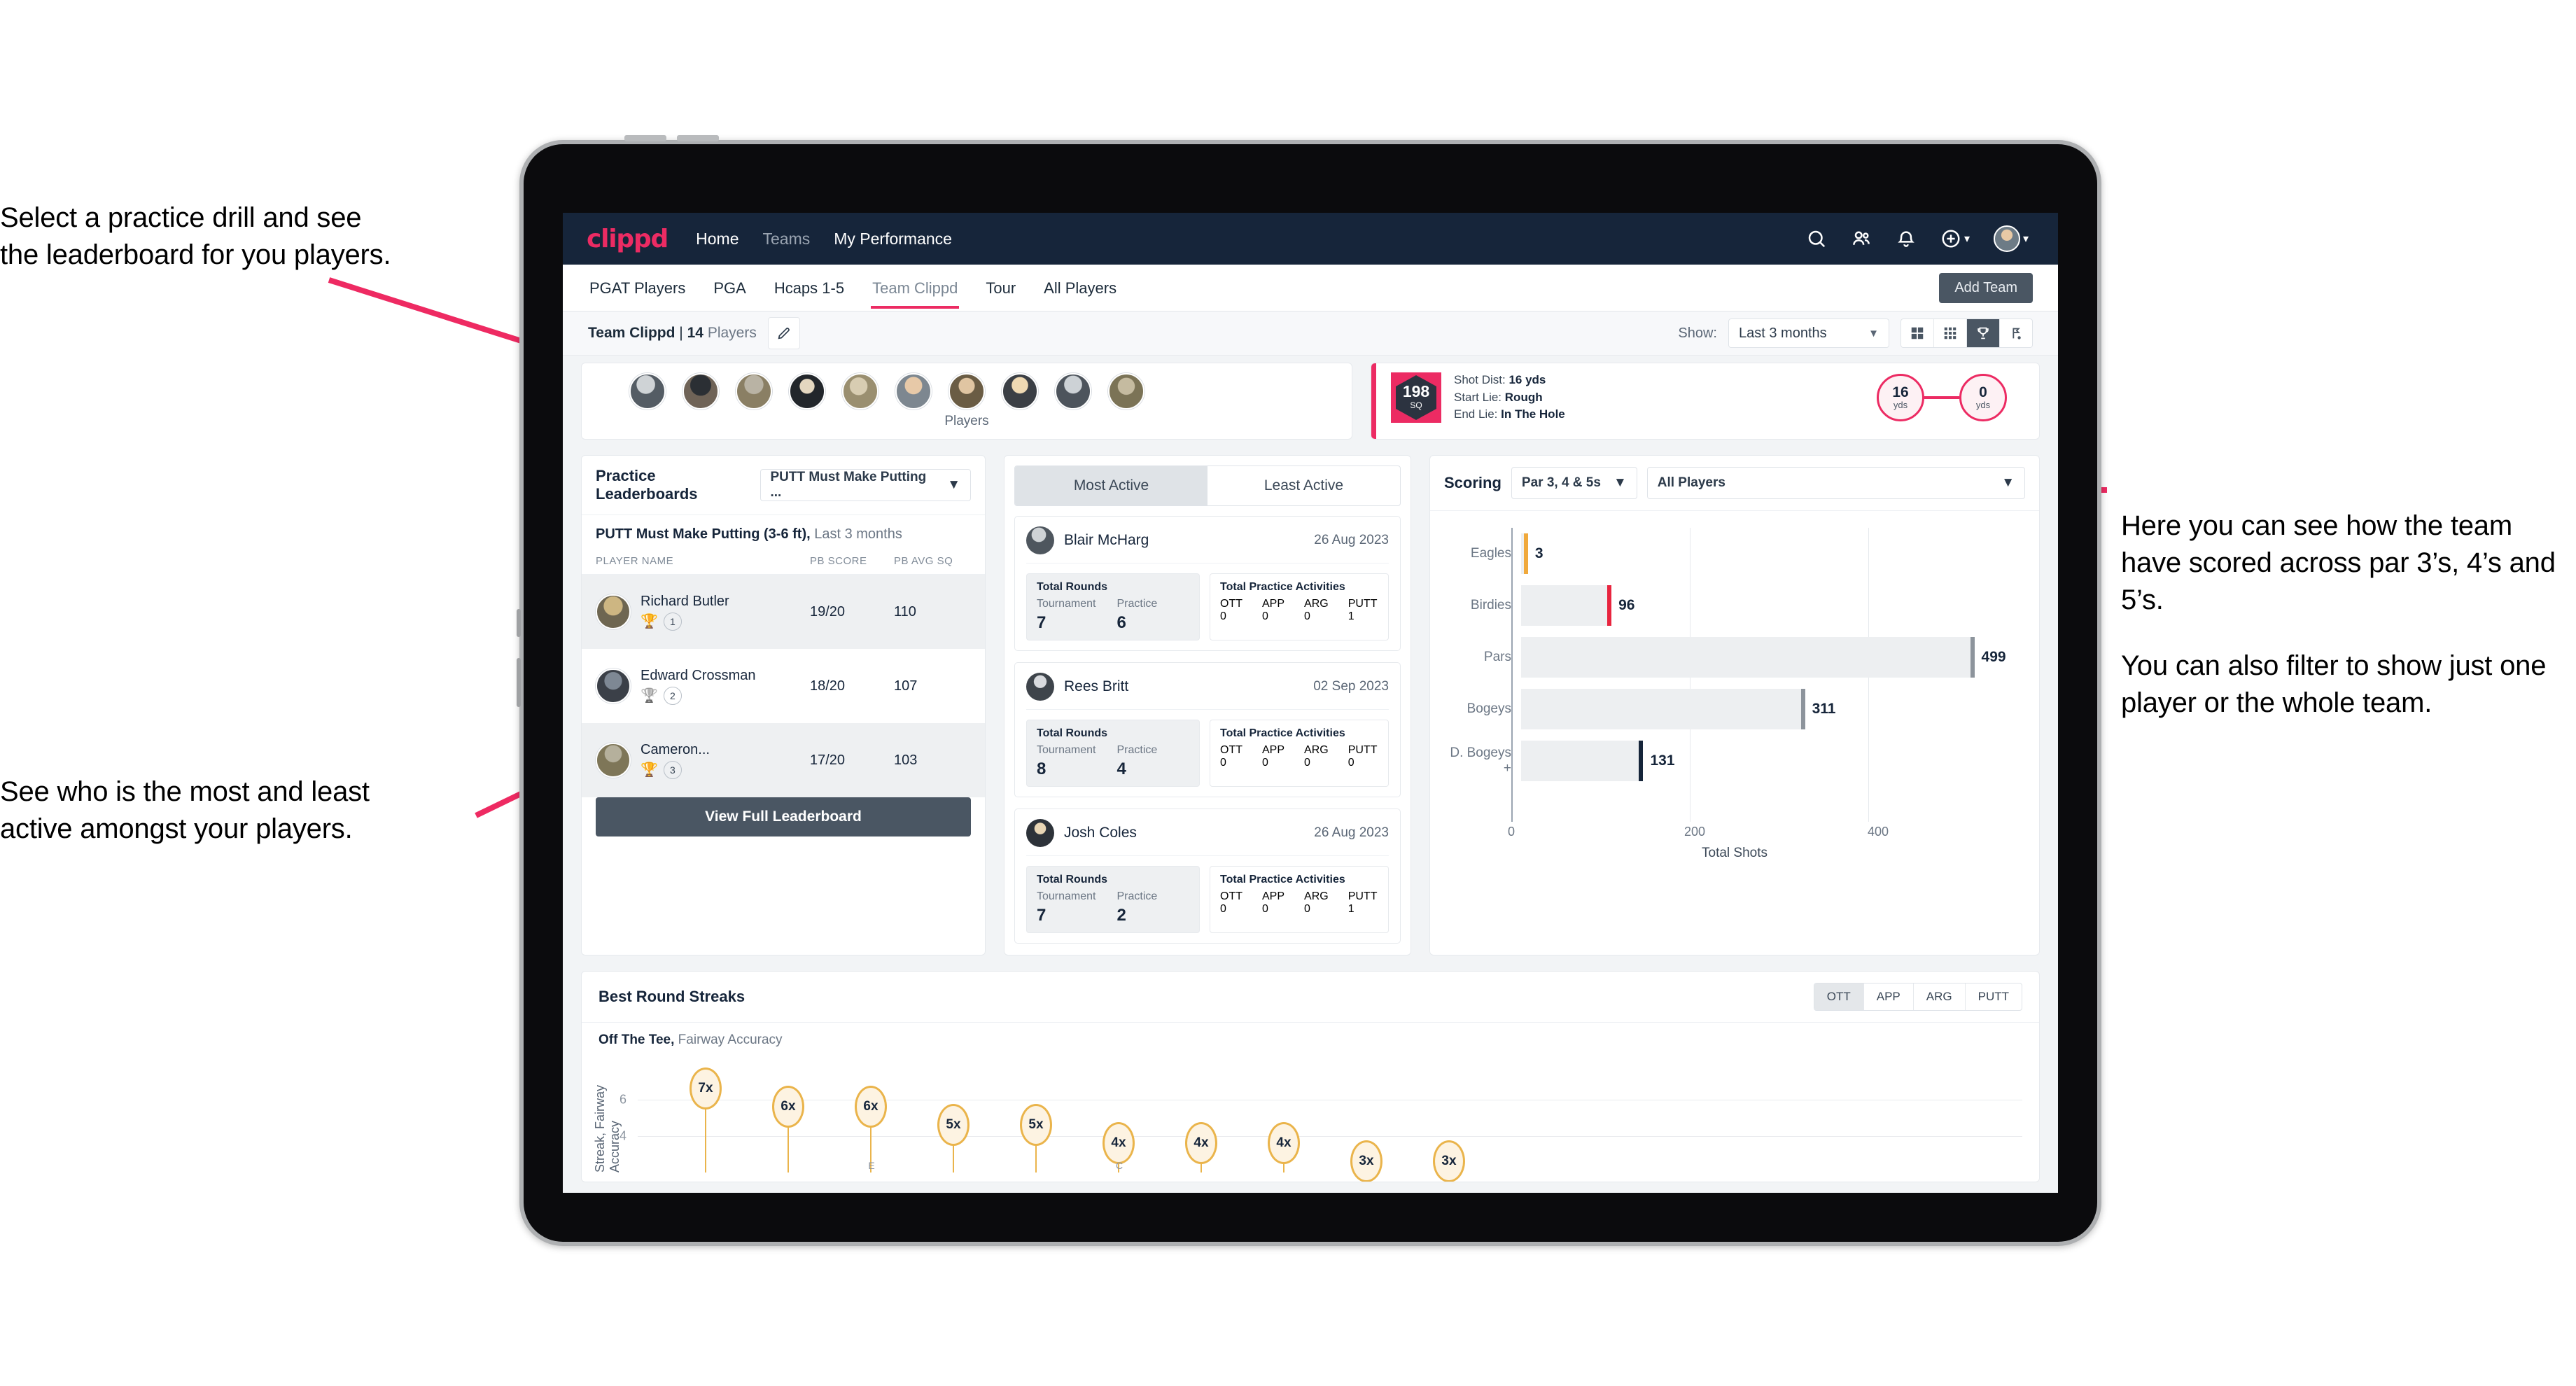 This screenshot has height=1386, width=2576. Describe the element at coordinates (729, 288) in the screenshot. I see `tab-pga: PGA` at that location.